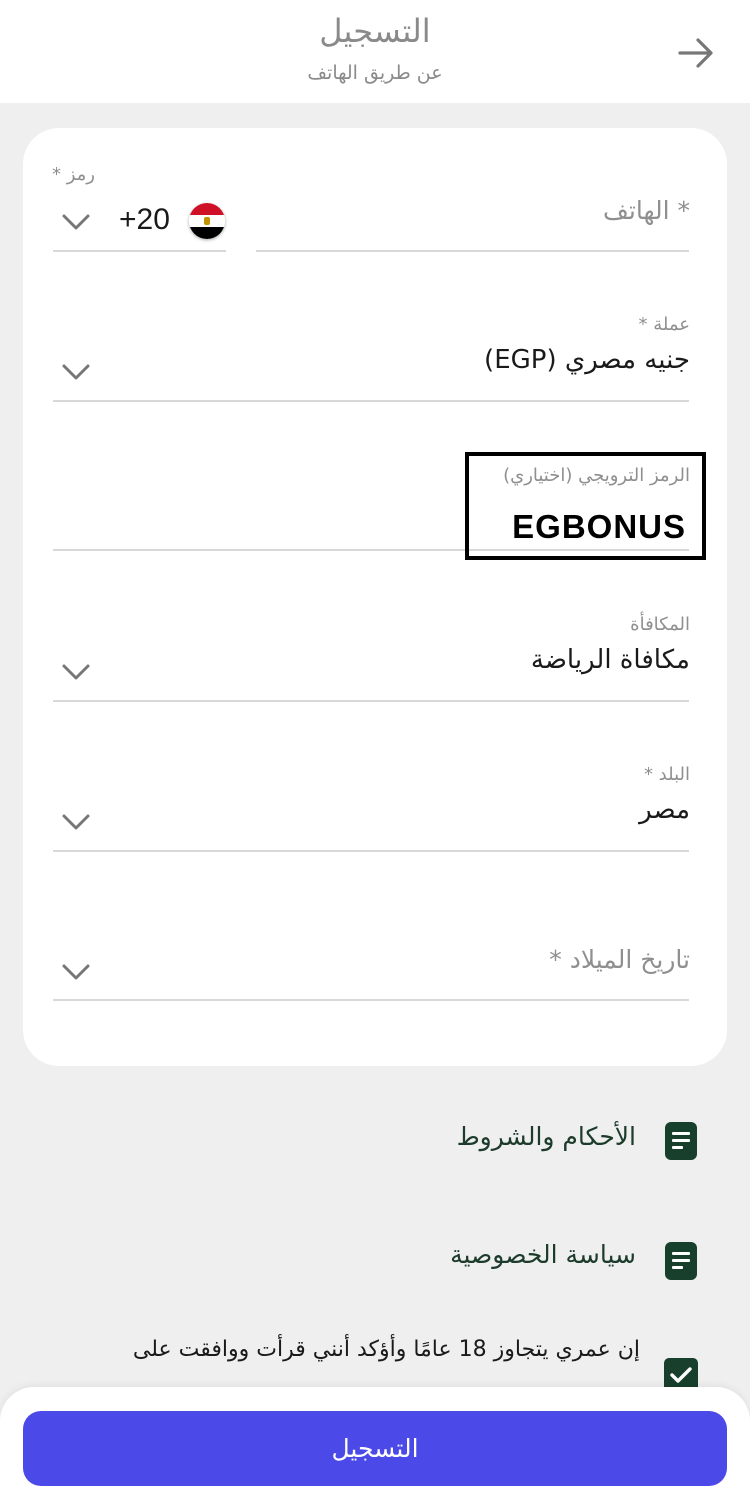 The image size is (750, 1497). Describe the element at coordinates (371, 401) in the screenshot. I see `currency-field-underline` at that location.